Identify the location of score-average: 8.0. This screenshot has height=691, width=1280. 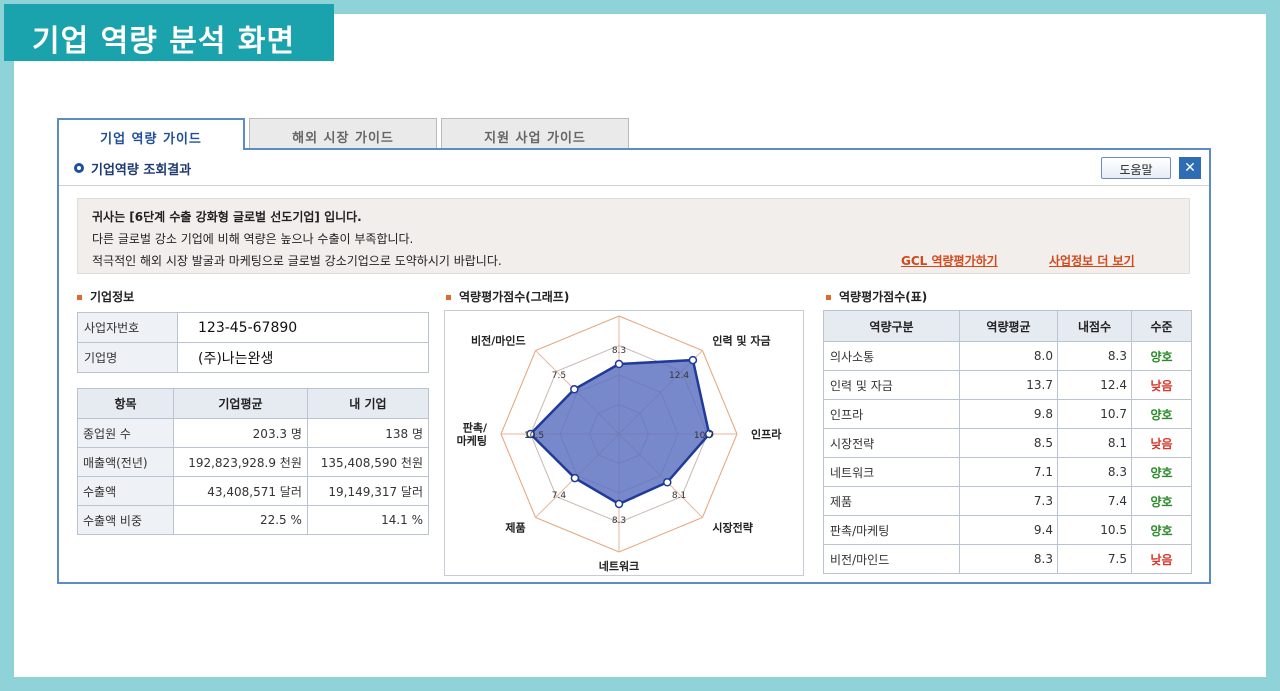
(1008, 356).